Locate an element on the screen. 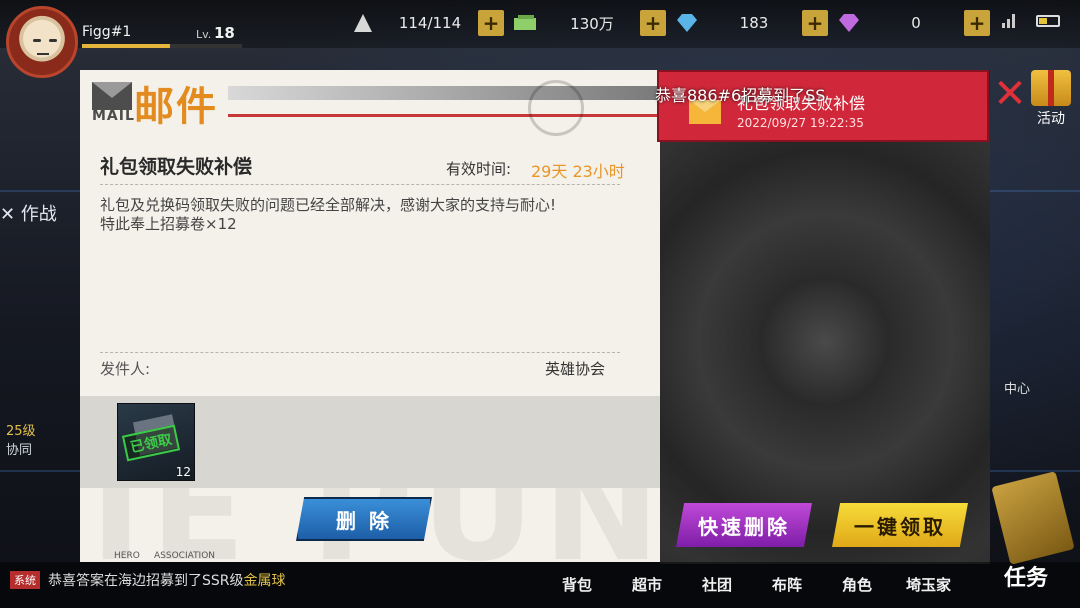  resource-value: 130万 is located at coordinates (592, 23).